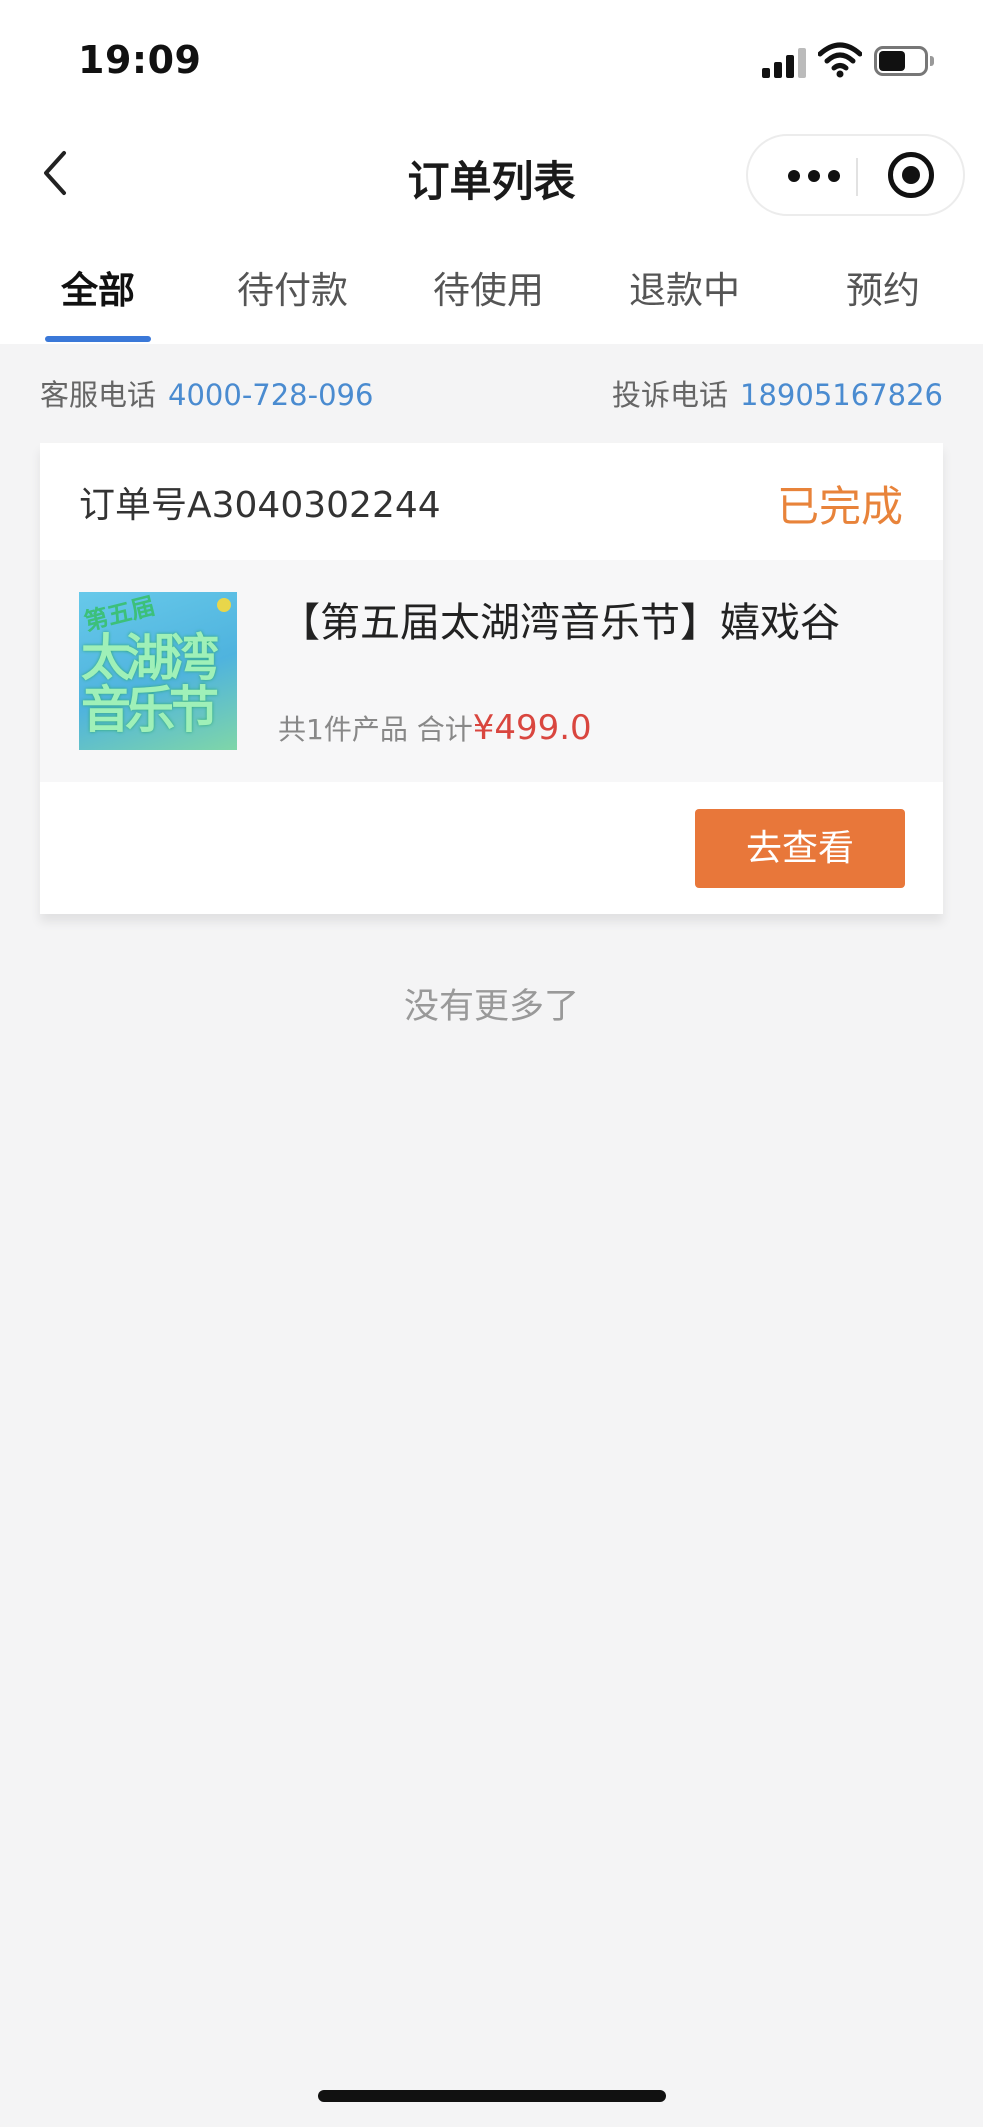  Describe the element at coordinates (270, 395) in the screenshot. I see `service-phone-link: 4000-728-096` at that location.